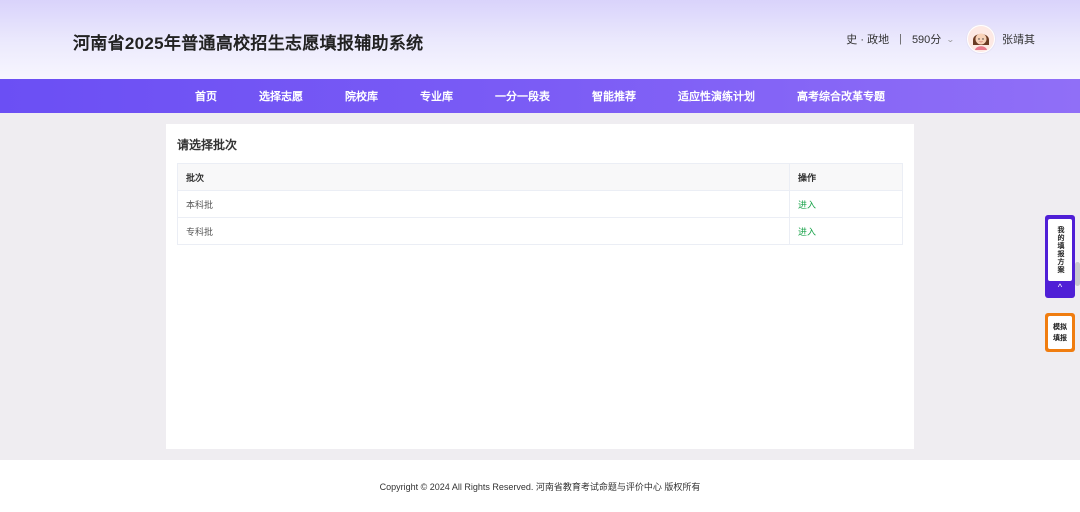 The width and height of the screenshot is (1080, 512). Describe the element at coordinates (1077, 274) in the screenshot. I see `scrollbar-handle` at that location.